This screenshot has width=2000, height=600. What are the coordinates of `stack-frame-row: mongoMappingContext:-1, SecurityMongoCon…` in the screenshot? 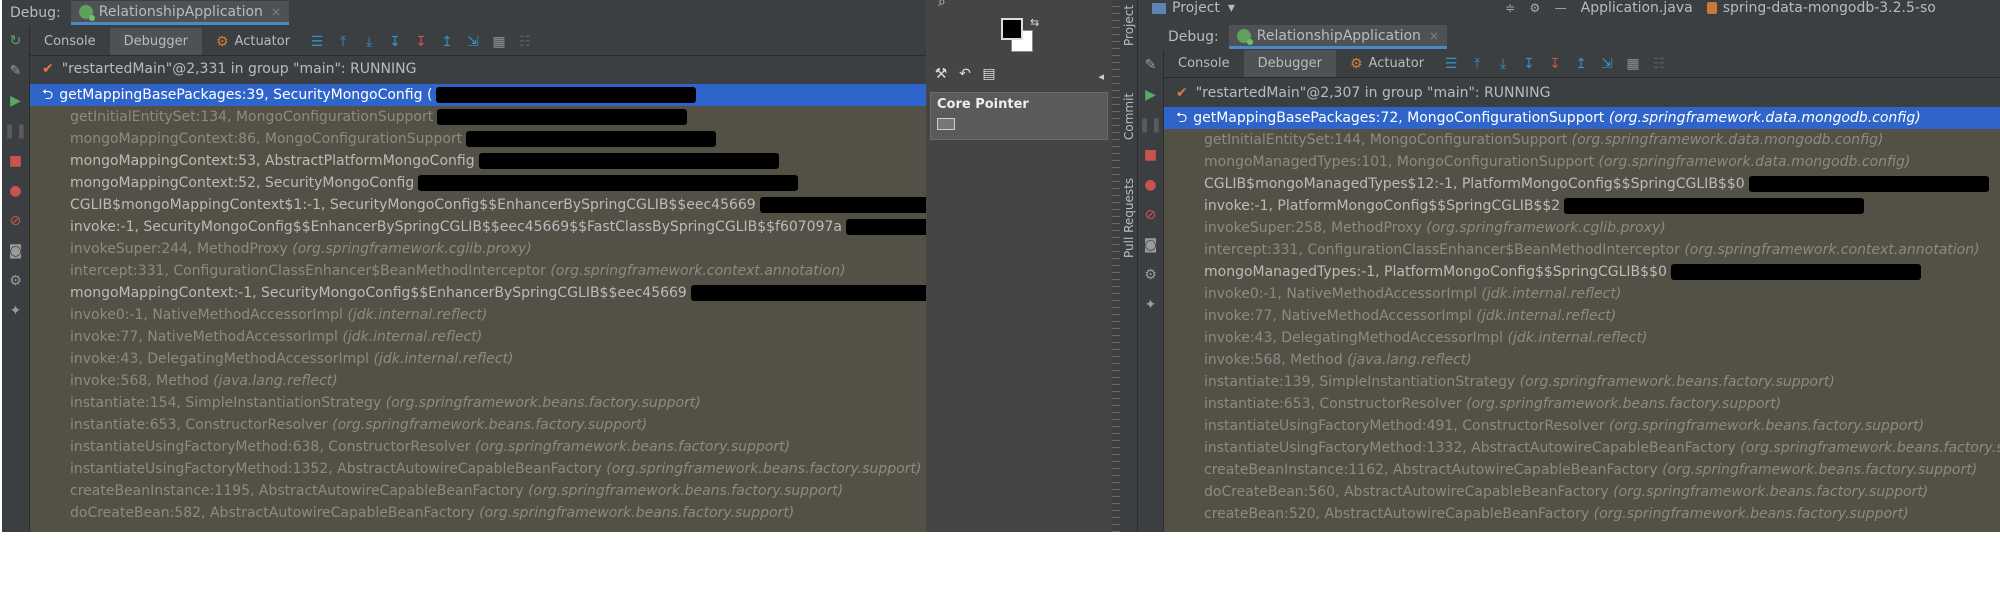 It's located at (478, 293).